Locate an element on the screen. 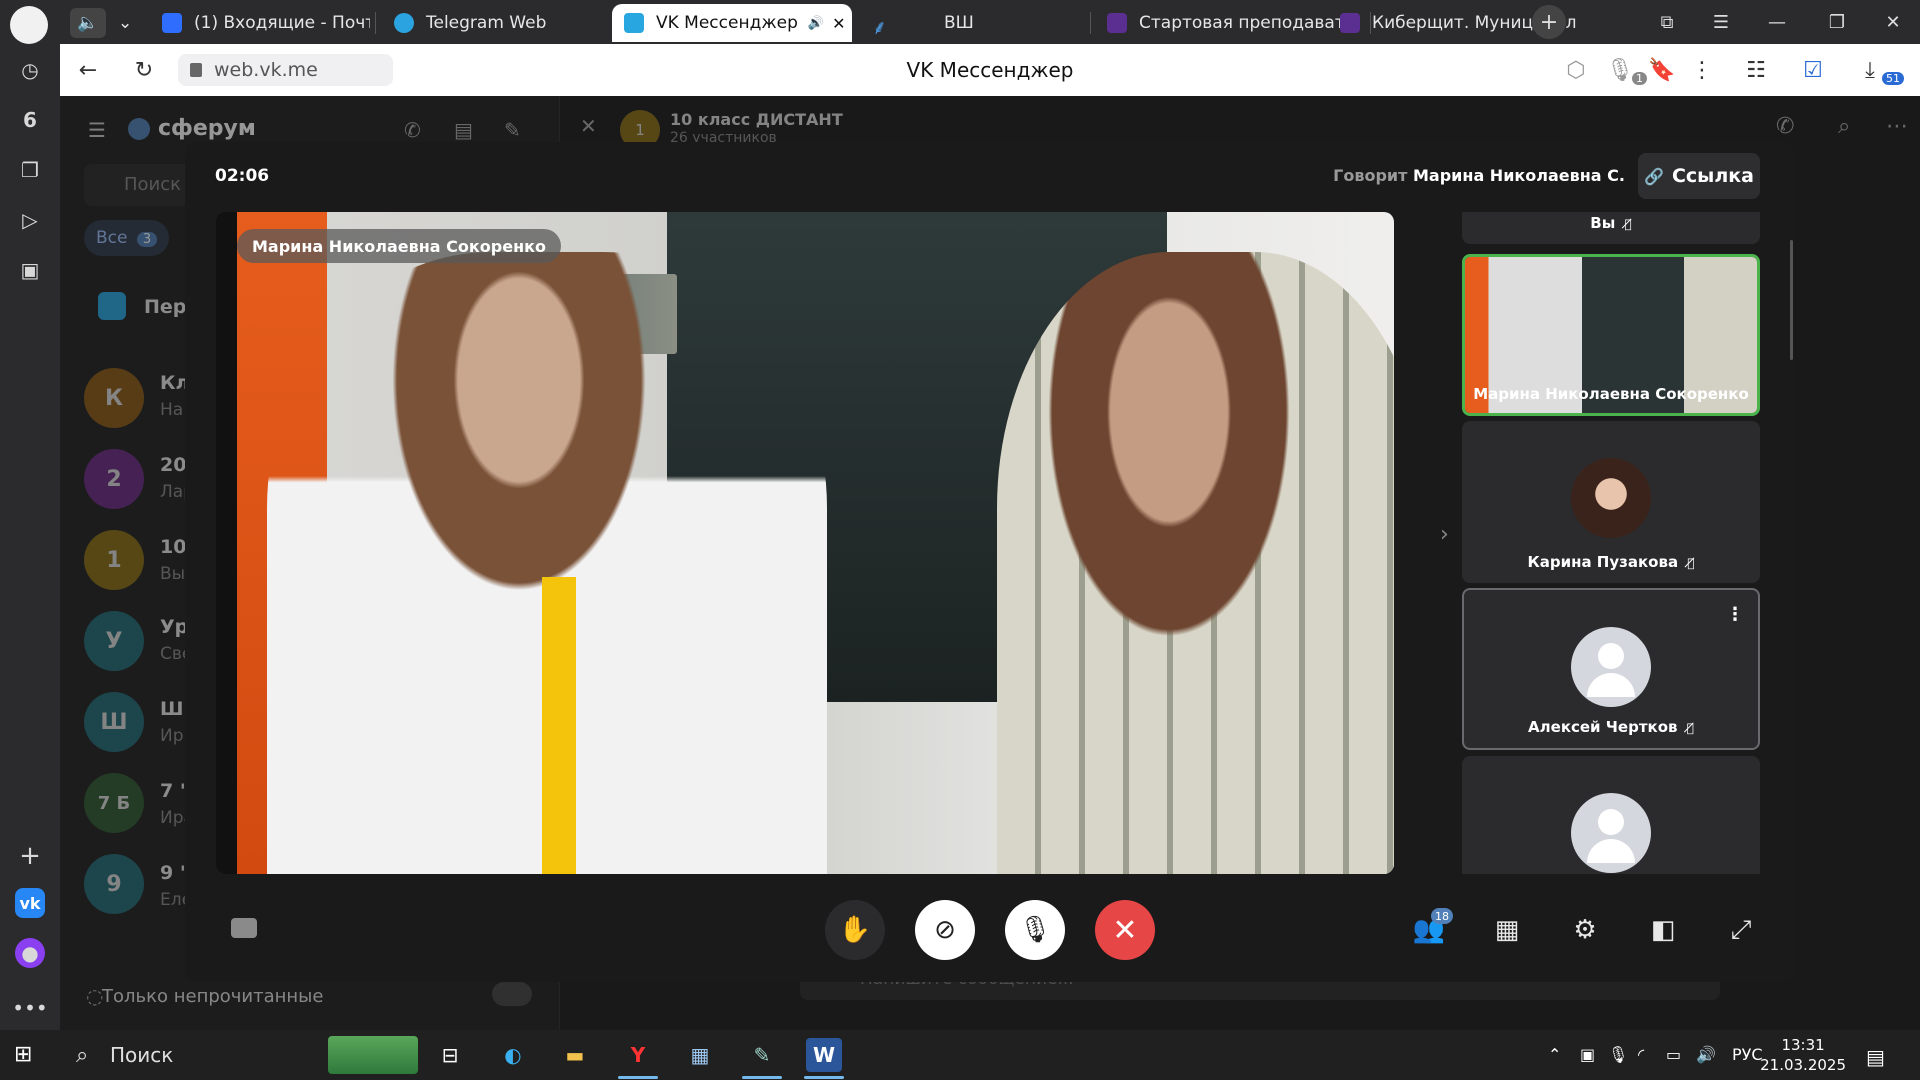 The width and height of the screenshot is (1920, 1080). clock: 13:31 21.03.2025 is located at coordinates (1803, 1055).